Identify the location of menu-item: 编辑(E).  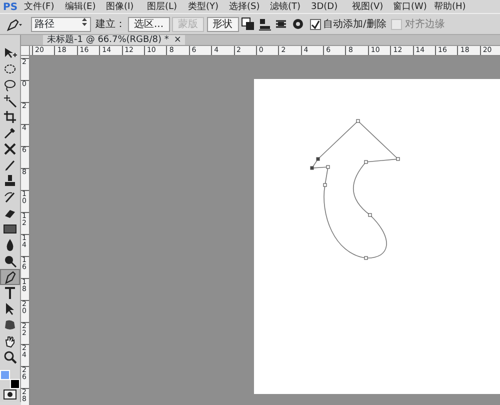
(85, 7).